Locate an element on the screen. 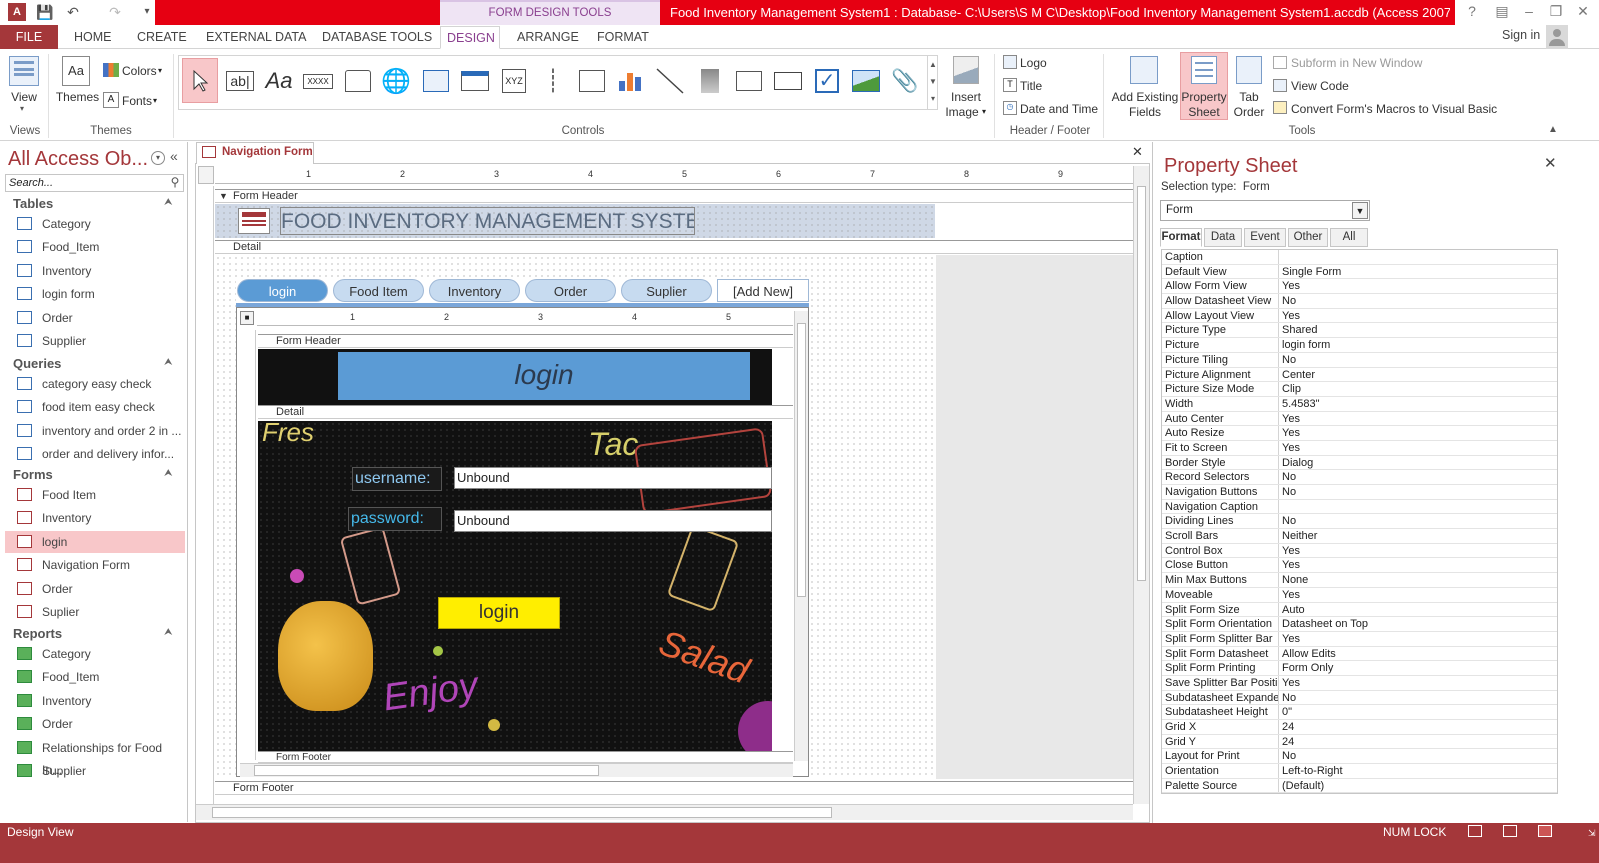 This screenshot has height=863, width=1599. design-view-icon is located at coordinates (1545, 831).